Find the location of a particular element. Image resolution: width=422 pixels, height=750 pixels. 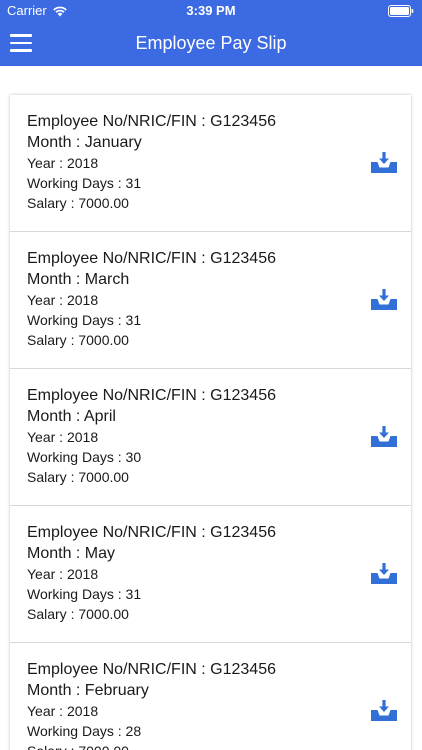

page-title: Employee Pay Slip is located at coordinates (211, 43).